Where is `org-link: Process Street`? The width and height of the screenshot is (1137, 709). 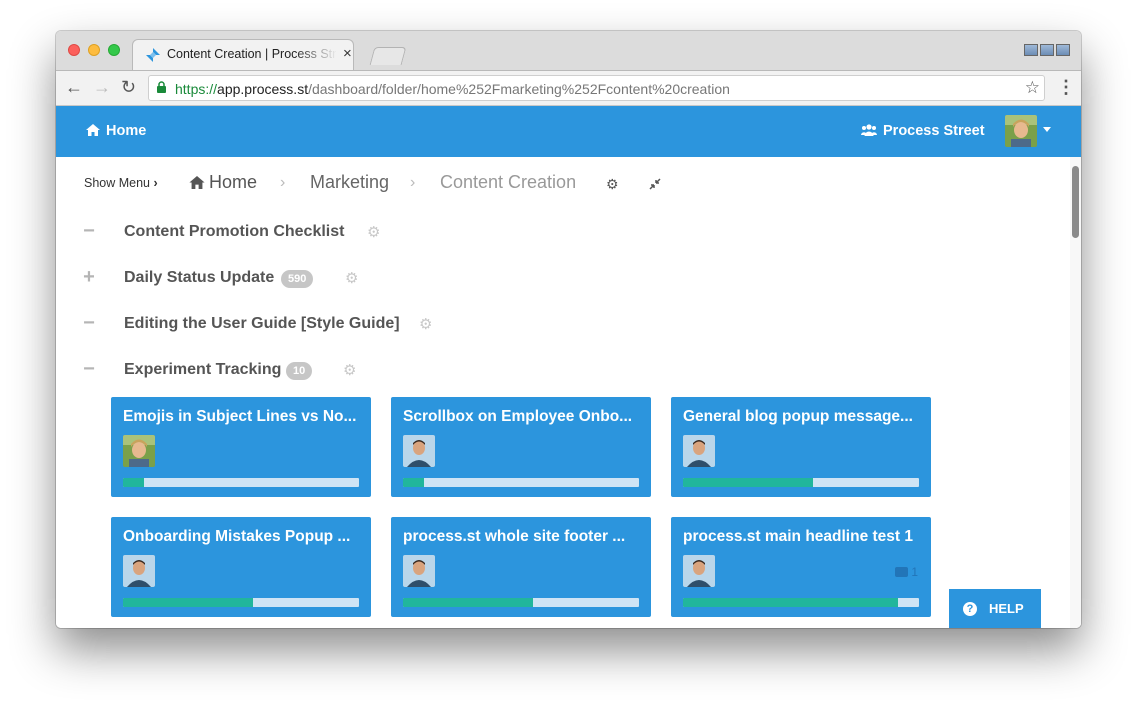 org-link: Process Street is located at coordinates (923, 131).